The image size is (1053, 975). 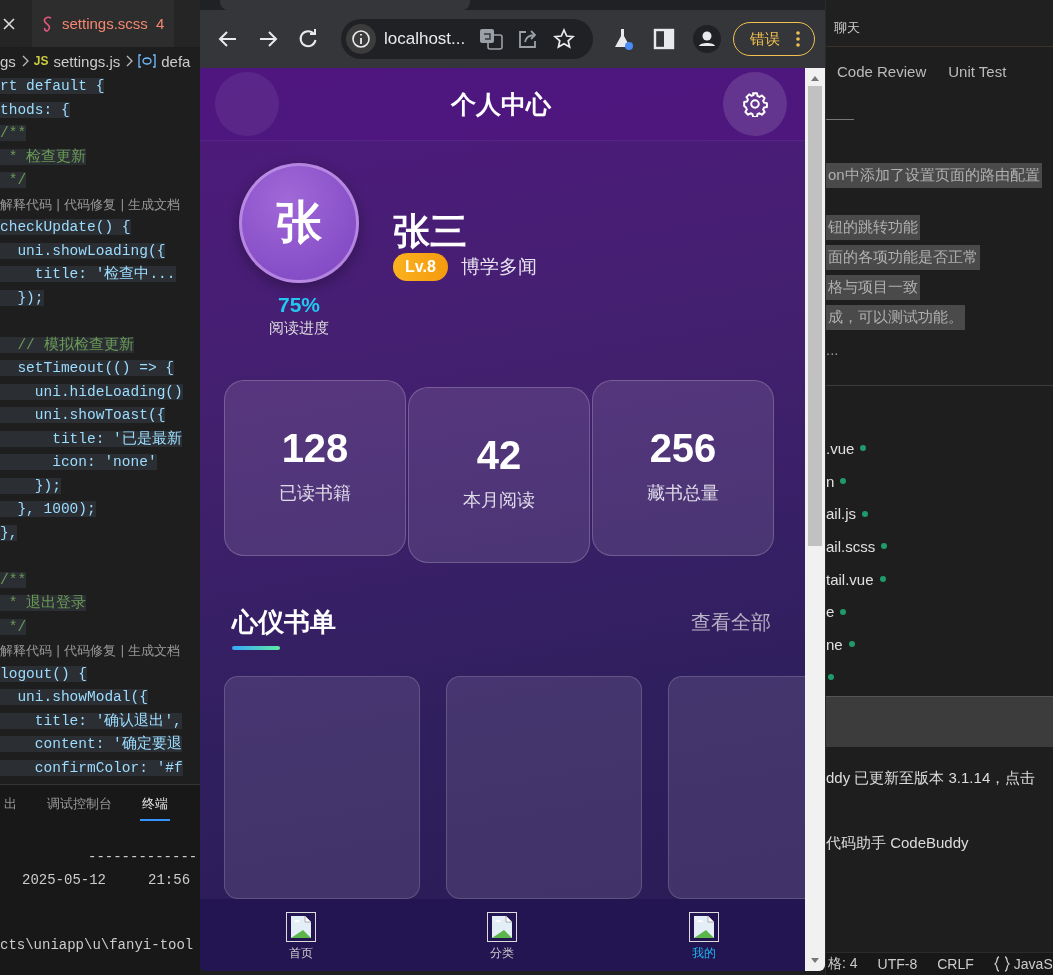 What do you see at coordinates (299, 305) in the screenshot?
I see `progress-percent: 75%` at bounding box center [299, 305].